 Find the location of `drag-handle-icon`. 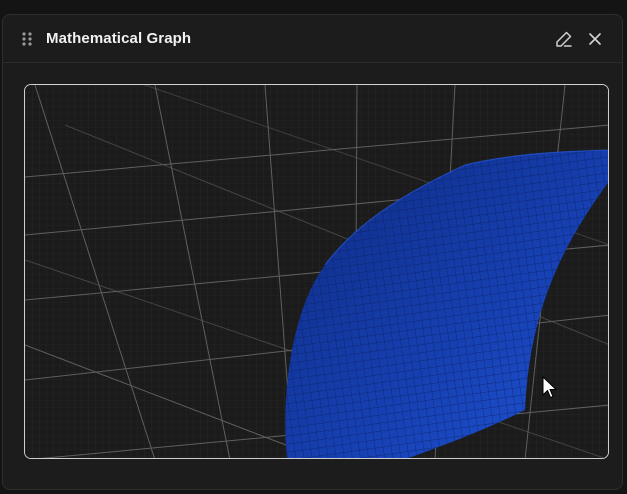

drag-handle-icon is located at coordinates (27, 39).